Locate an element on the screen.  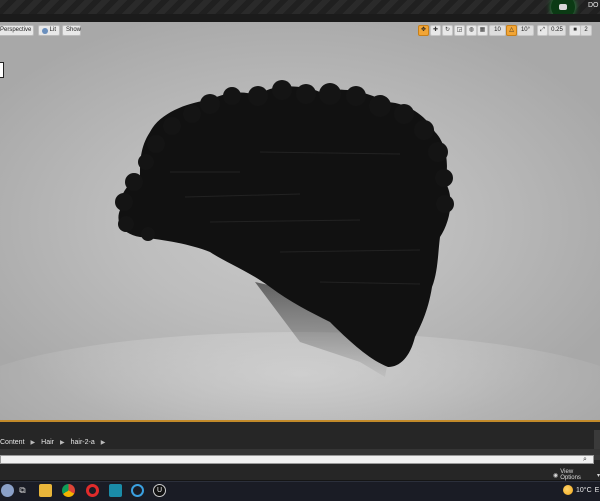
unreal-engine-icon: U is located at coordinates (159, 490).